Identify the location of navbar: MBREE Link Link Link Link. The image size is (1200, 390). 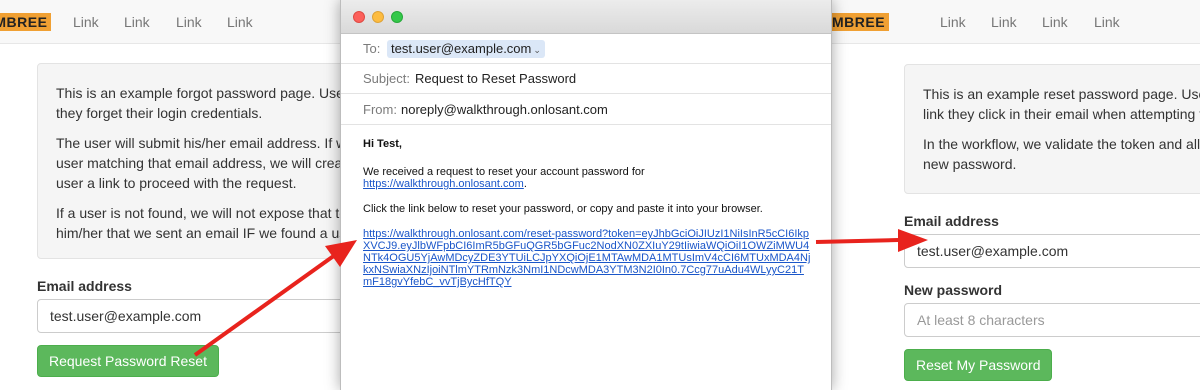
(1014, 22).